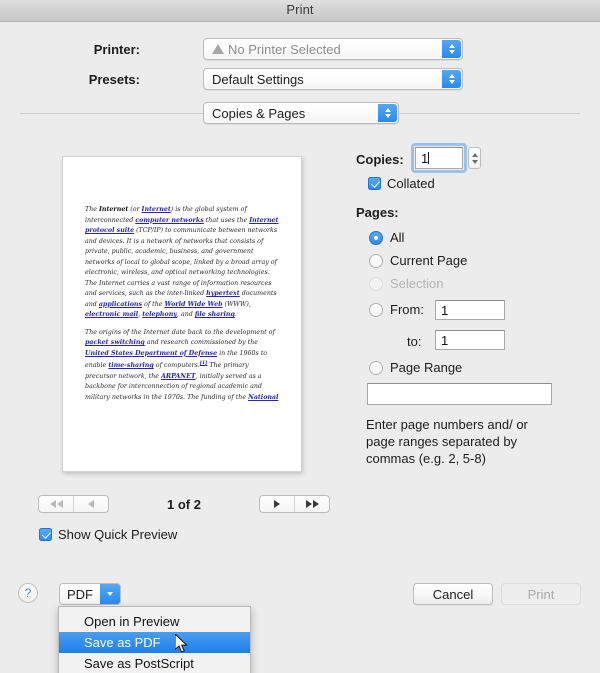 Image resolution: width=600 pixels, height=673 pixels. I want to click on menu-item-save-as-pdf-label: Save as PDF, so click(122, 642).